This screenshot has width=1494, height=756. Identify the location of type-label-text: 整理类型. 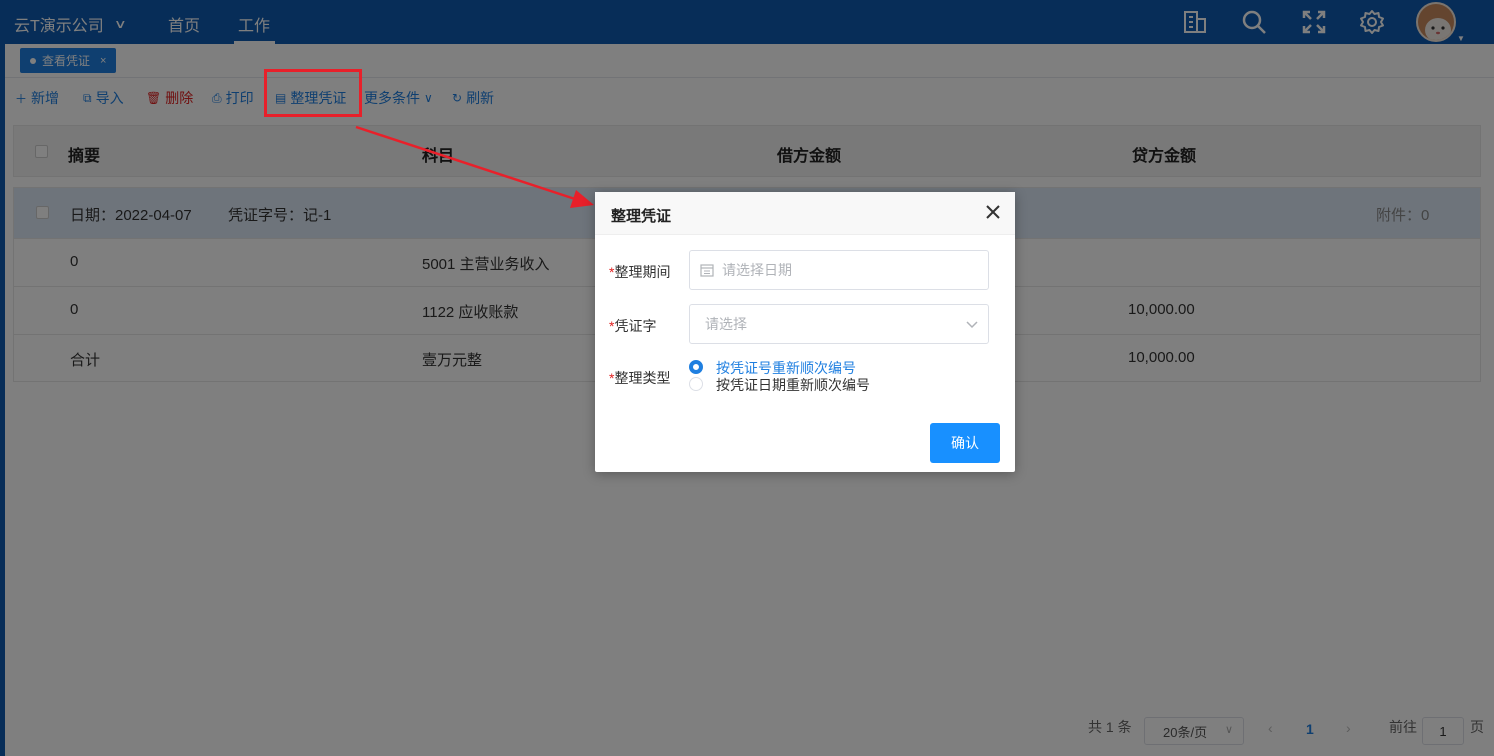
(642, 378).